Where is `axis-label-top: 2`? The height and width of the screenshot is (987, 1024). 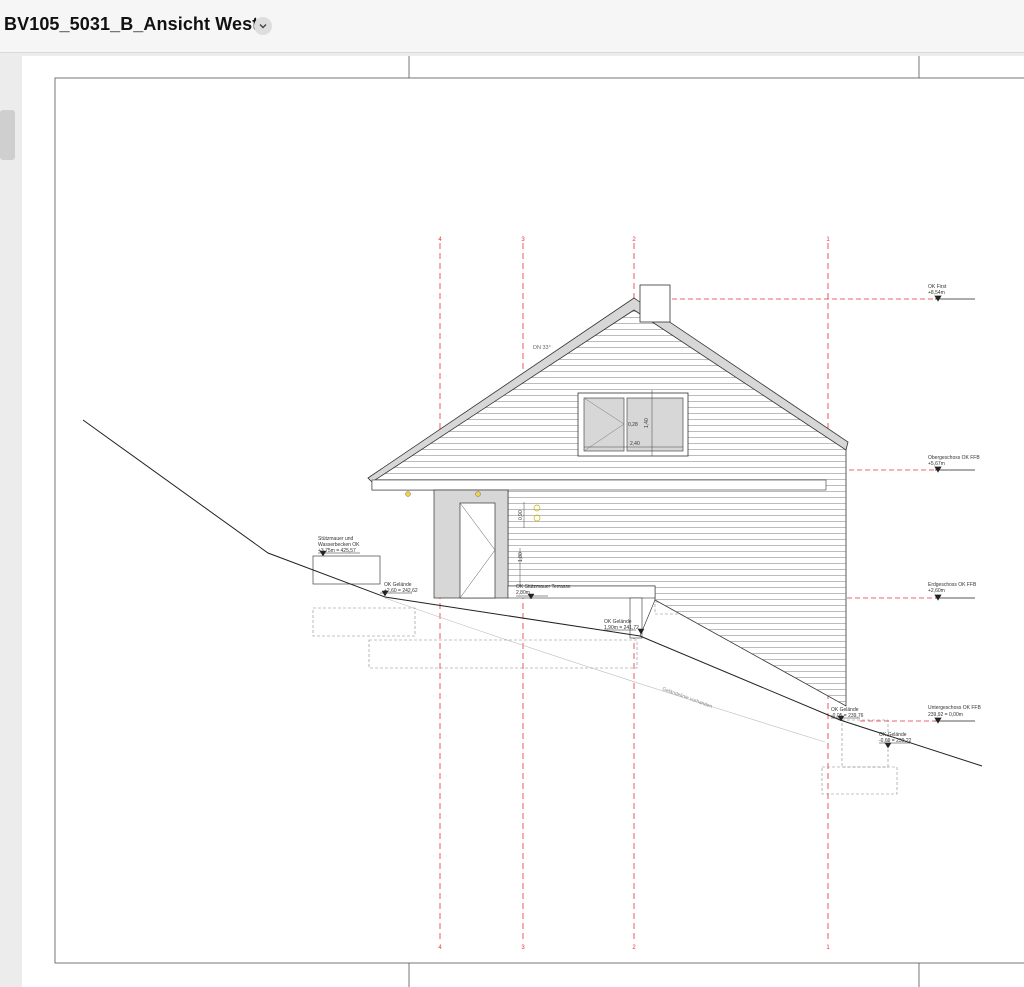 axis-label-top: 2 is located at coordinates (634, 240).